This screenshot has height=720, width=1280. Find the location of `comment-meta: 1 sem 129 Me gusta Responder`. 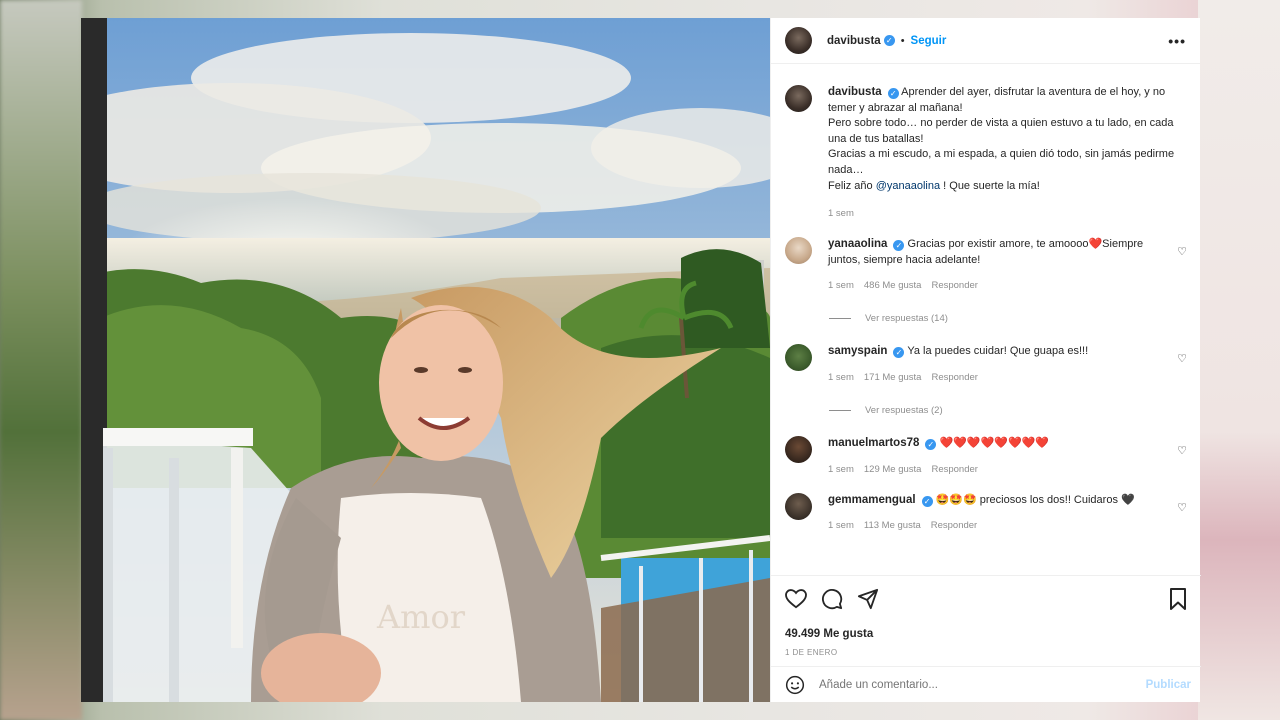

comment-meta: 1 sem 129 Me gusta Responder is located at coordinates (1003, 469).